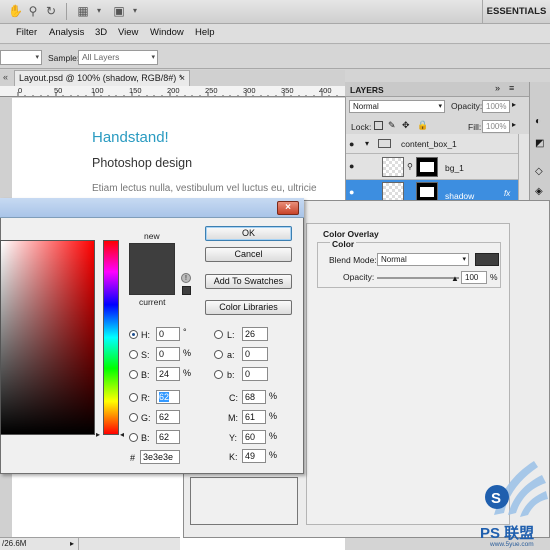 Image resolution: width=550 pixels, height=550 pixels. Describe the element at coordinates (66, 32) in the screenshot. I see `menu-analysis: Analysis` at that location.